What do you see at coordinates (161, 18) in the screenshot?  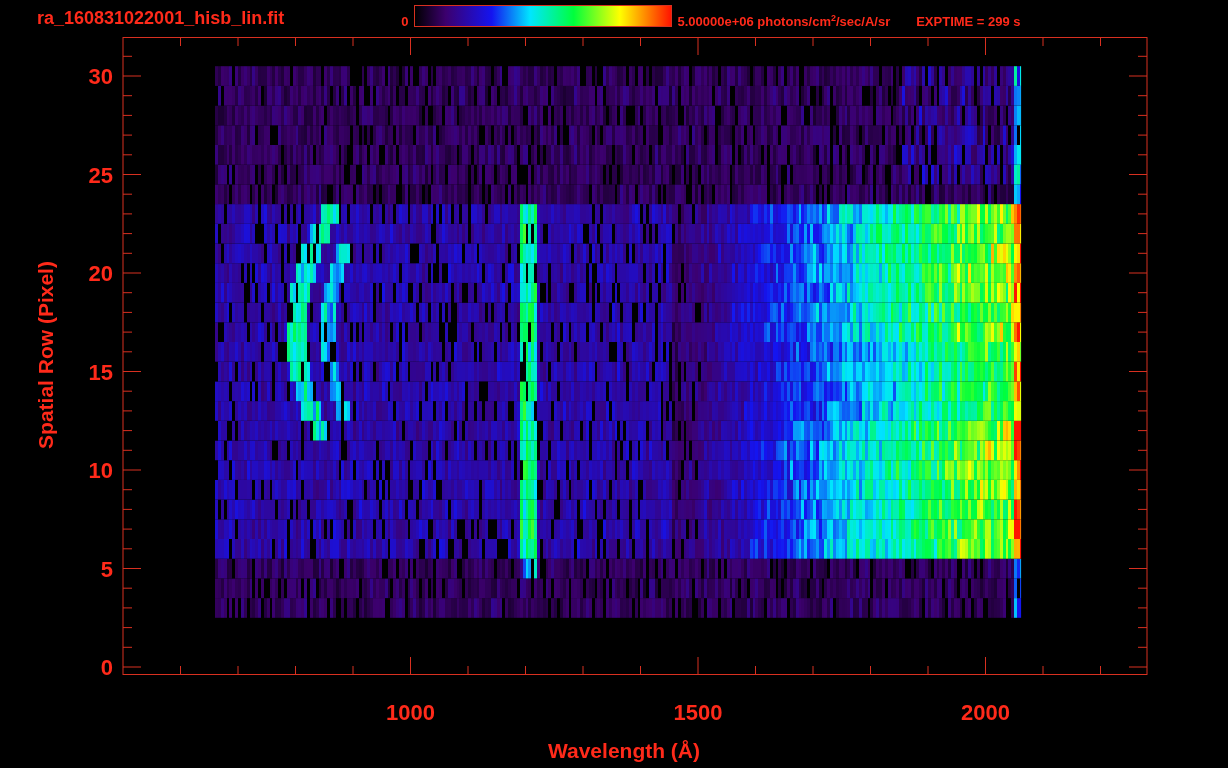 I see `file-title: ra_160831022001_hisb_lin.fit` at bounding box center [161, 18].